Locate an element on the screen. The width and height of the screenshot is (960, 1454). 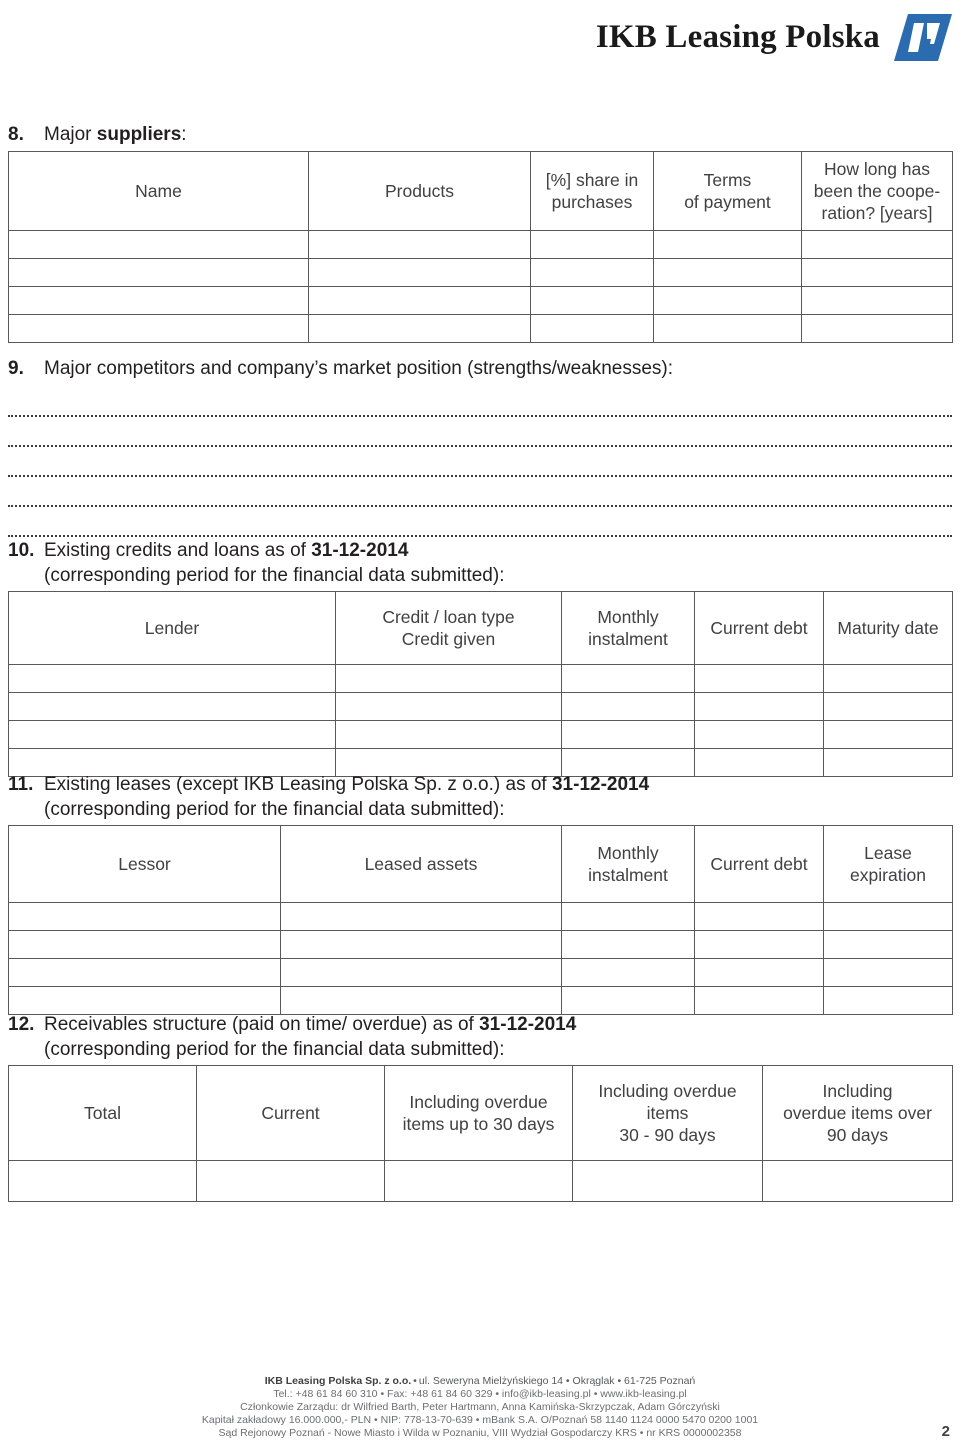
section-11-number: 11. is located at coordinates (21, 784).